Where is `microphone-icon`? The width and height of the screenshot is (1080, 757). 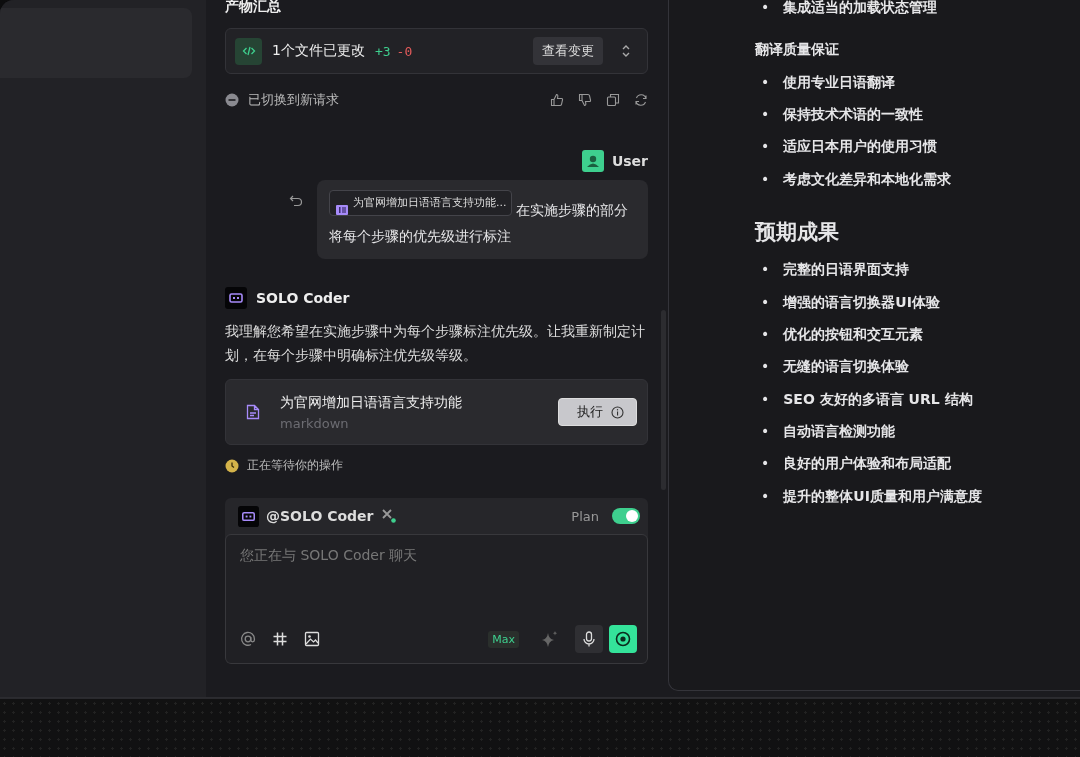 microphone-icon is located at coordinates (589, 639).